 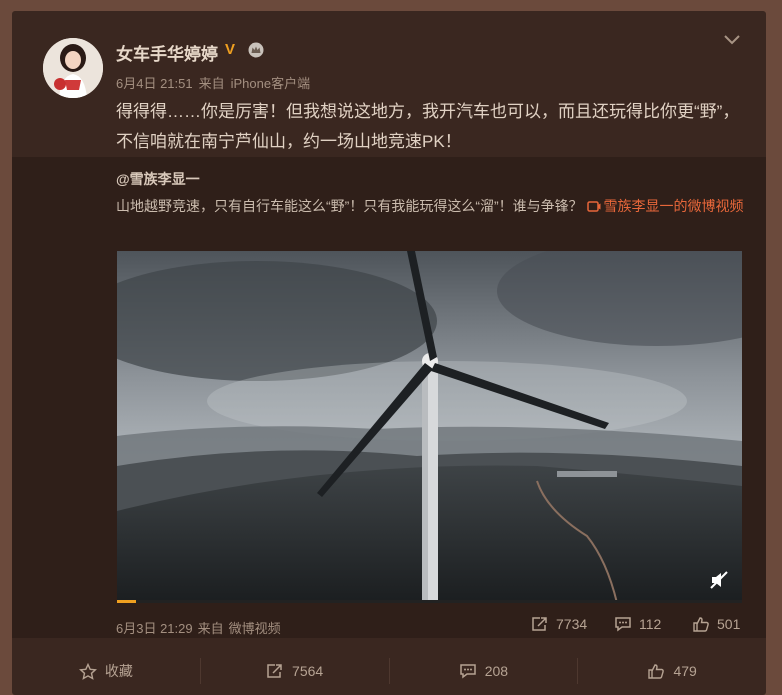 What do you see at coordinates (673, 206) in the screenshot?
I see `video-link-label: 雪族李显一的微博视频` at bounding box center [673, 206].